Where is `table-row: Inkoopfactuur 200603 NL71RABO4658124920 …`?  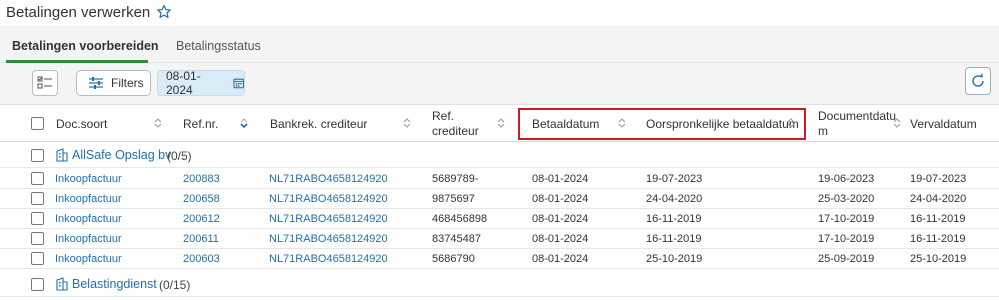 table-row: Inkoopfactuur 200603 NL71RABO4658124920 … is located at coordinates (499, 259).